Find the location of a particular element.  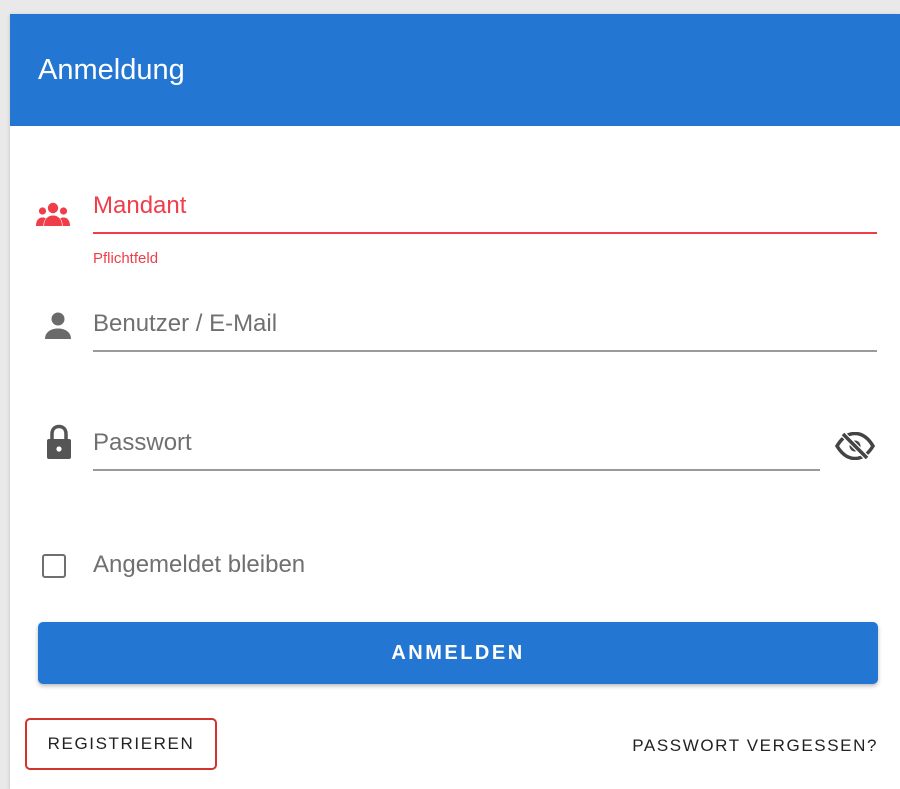

mandant-input: Mandant is located at coordinates (139, 206).